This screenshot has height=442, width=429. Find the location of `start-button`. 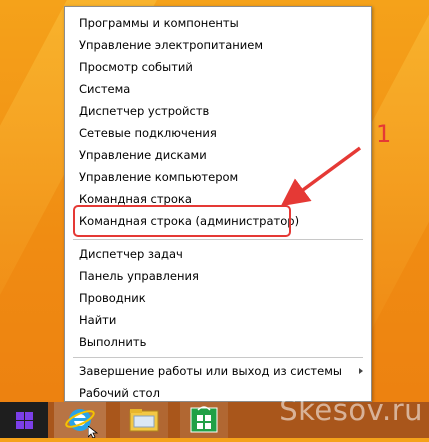

start-button is located at coordinates (24, 420).